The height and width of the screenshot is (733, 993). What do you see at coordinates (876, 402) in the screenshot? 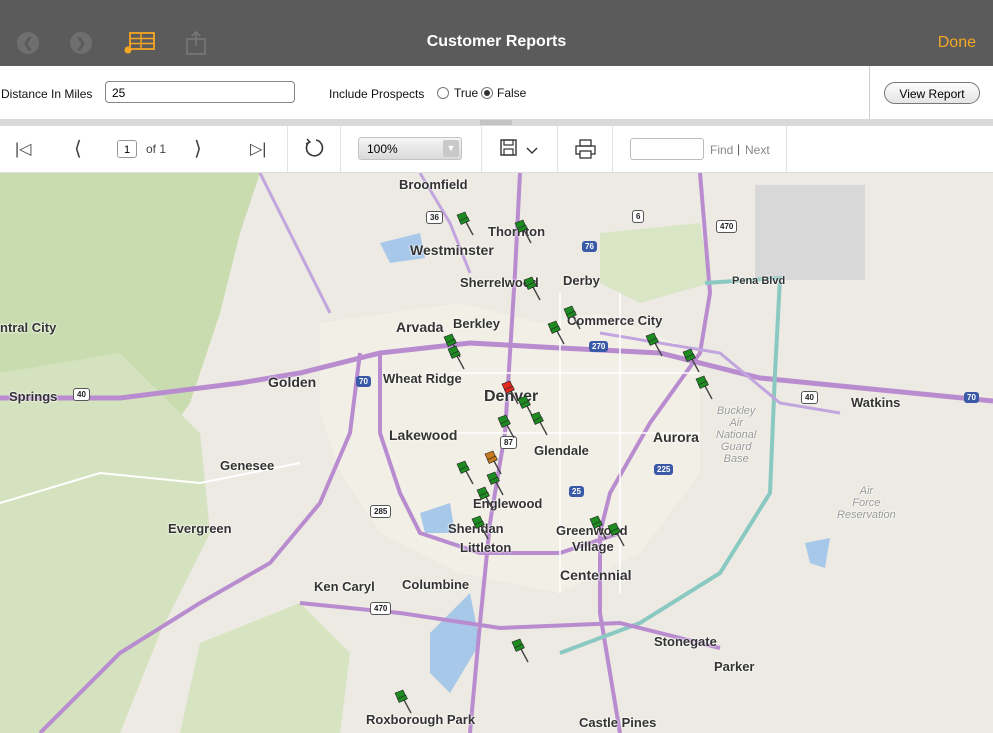
I see `map-label-watkins: Watkins` at bounding box center [876, 402].